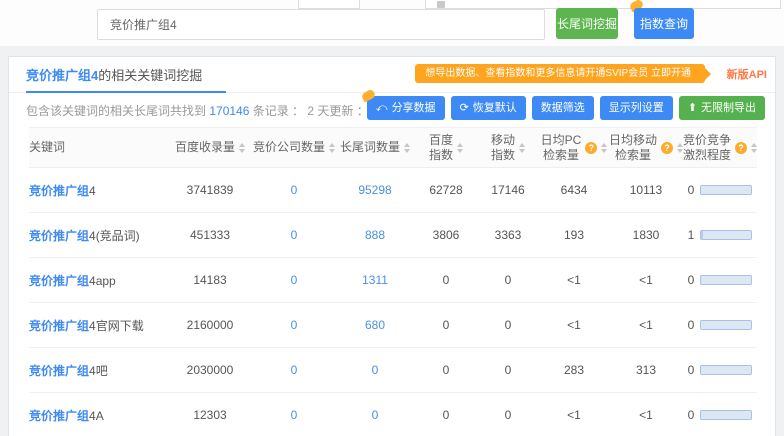 The width and height of the screenshot is (784, 436). What do you see at coordinates (92, 190) in the screenshot?
I see `keyword-suffix: 4` at bounding box center [92, 190].